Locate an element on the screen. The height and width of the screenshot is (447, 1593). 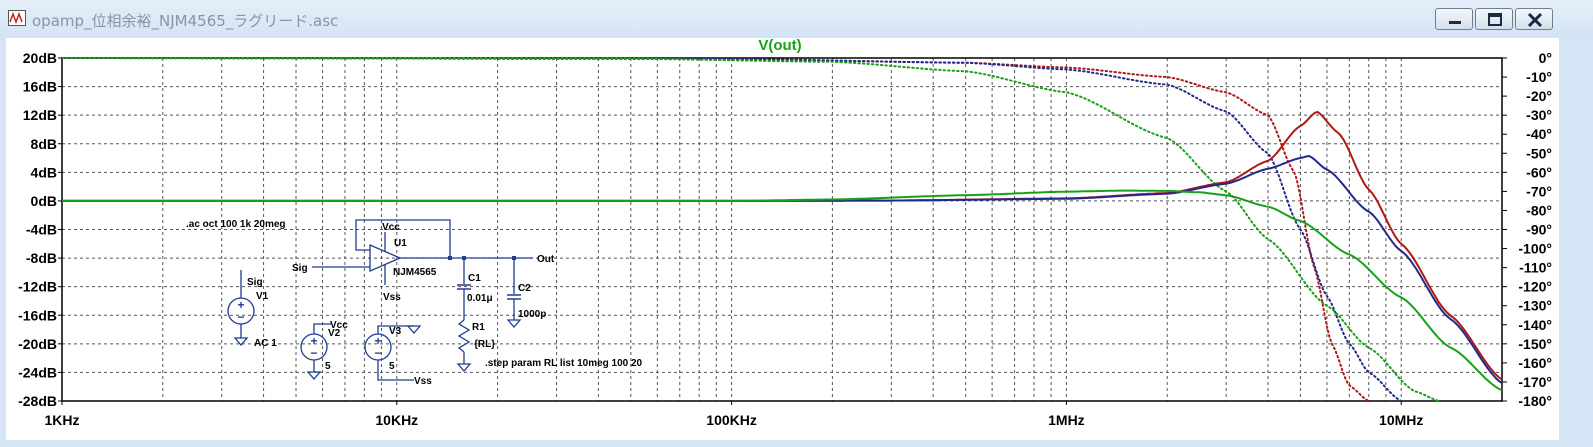
right-tick-label: -30° is located at coordinates (1539, 115).